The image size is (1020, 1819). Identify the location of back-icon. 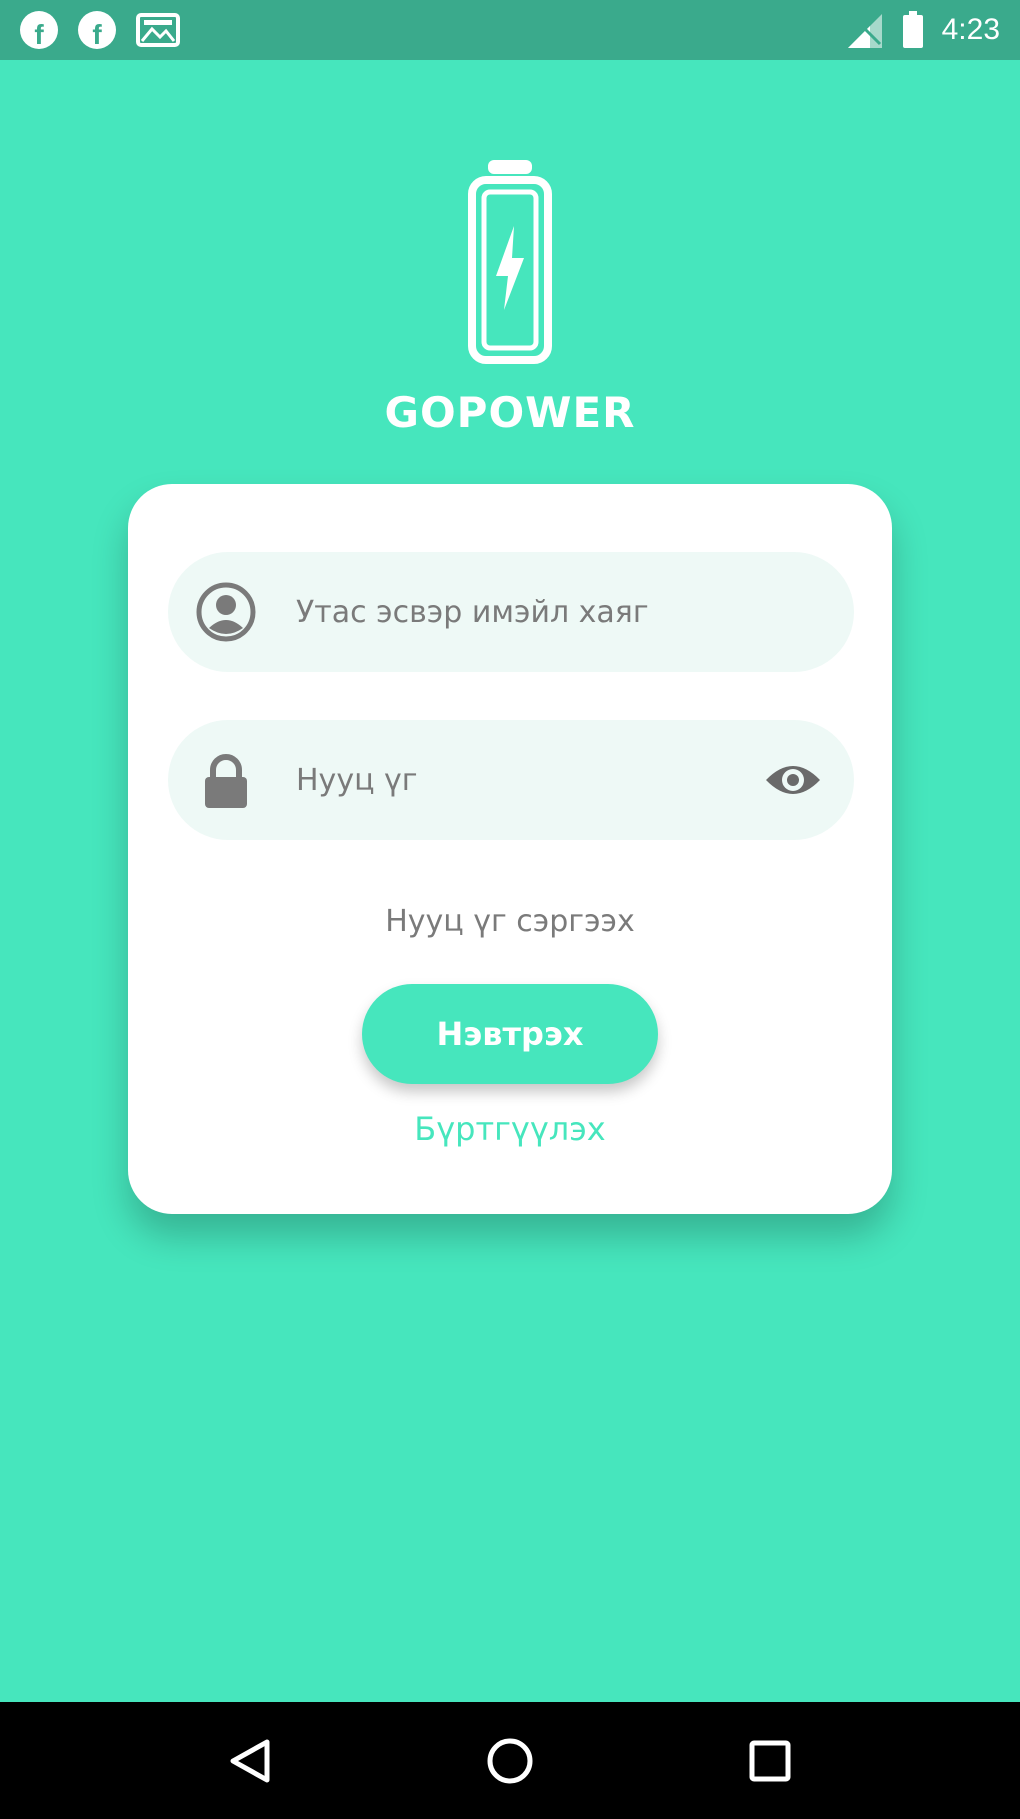
(250, 1760).